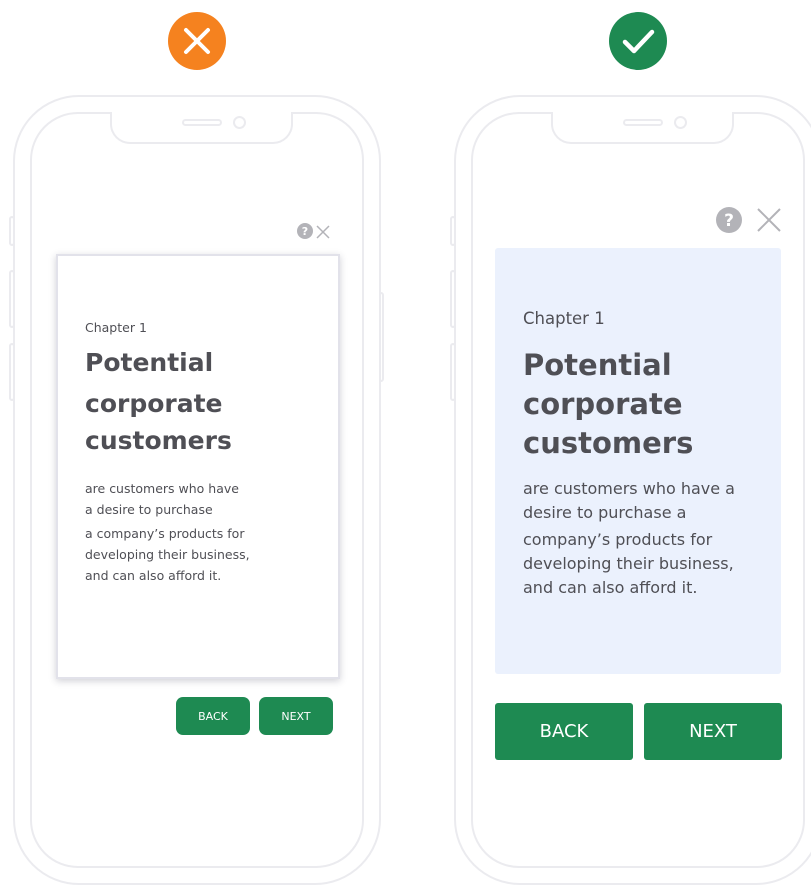  I want to click on cross-badge, so click(197, 41).